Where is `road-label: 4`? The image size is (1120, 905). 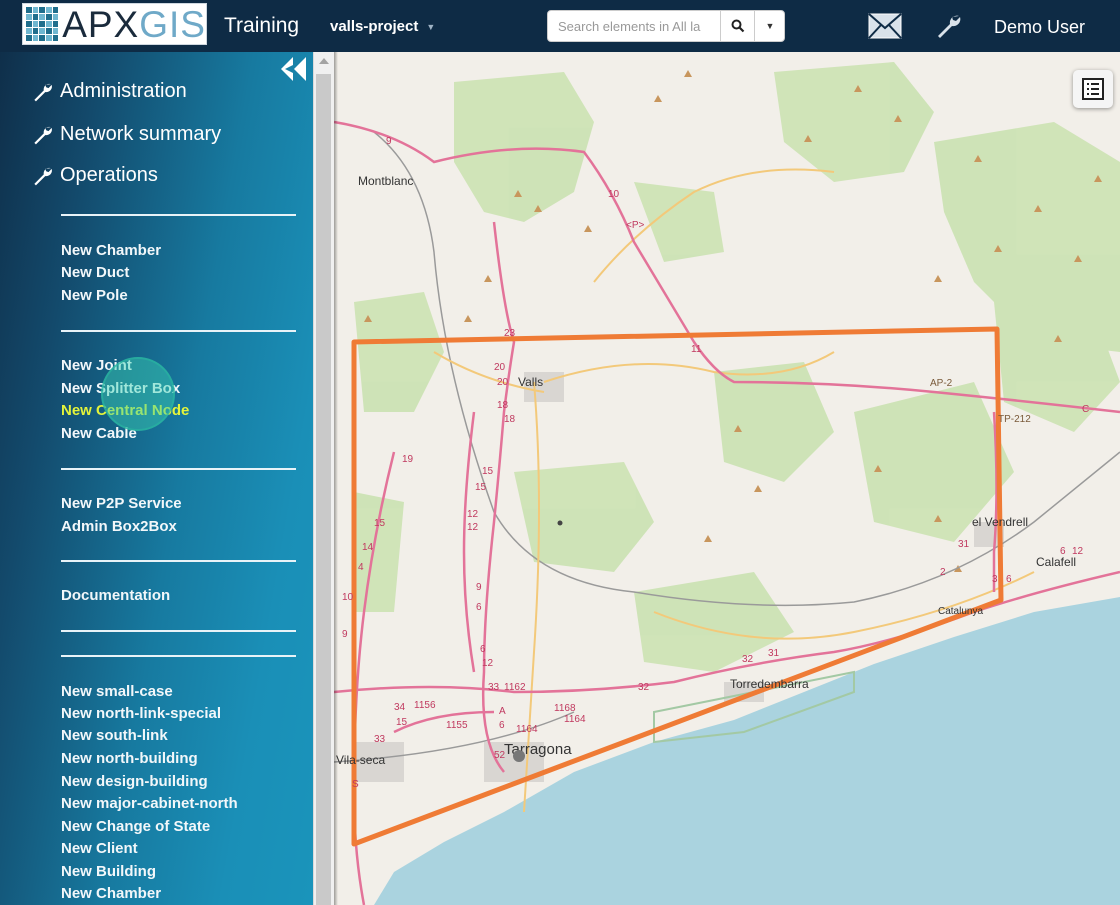 road-label: 4 is located at coordinates (361, 567).